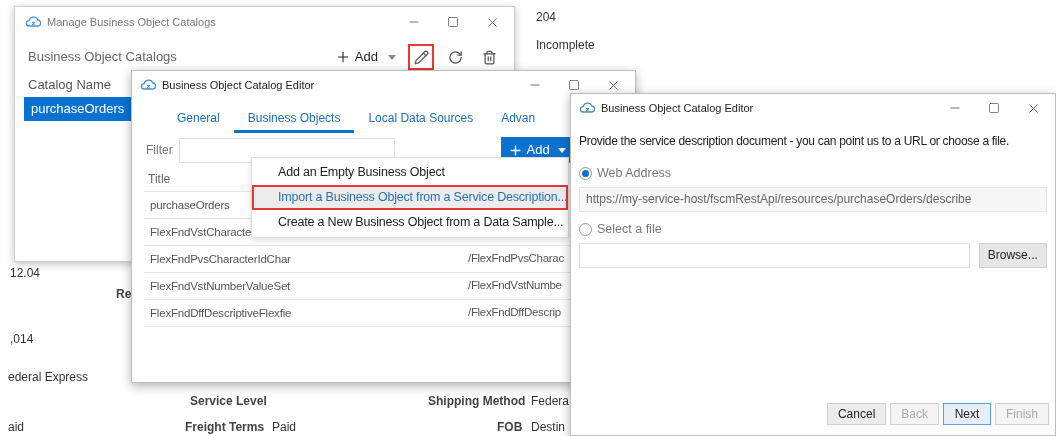 Image resolution: width=1056 pixels, height=436 pixels. I want to click on refresh-icon, so click(455, 57).